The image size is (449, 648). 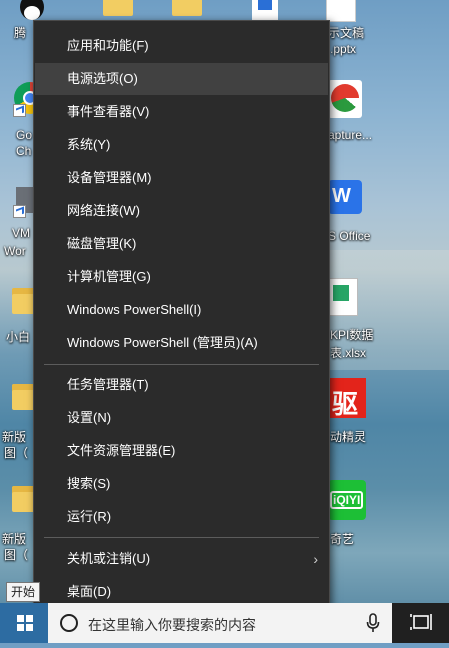 What do you see at coordinates (181, 418) in the screenshot?
I see `menu-item-settings: 设置(N)` at bounding box center [181, 418].